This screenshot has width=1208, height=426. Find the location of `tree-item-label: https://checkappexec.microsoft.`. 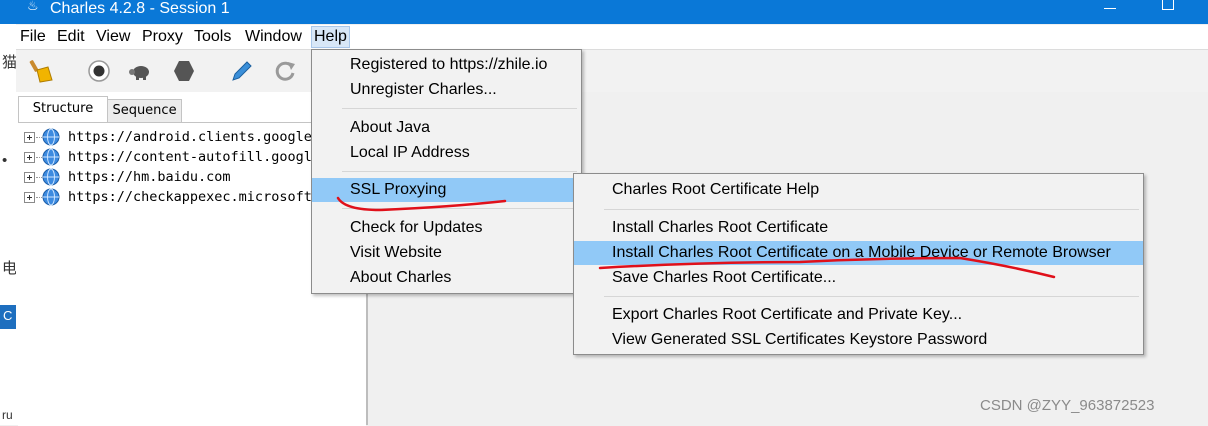

tree-item-label: https://checkappexec.microsoft. is located at coordinates (194, 197).